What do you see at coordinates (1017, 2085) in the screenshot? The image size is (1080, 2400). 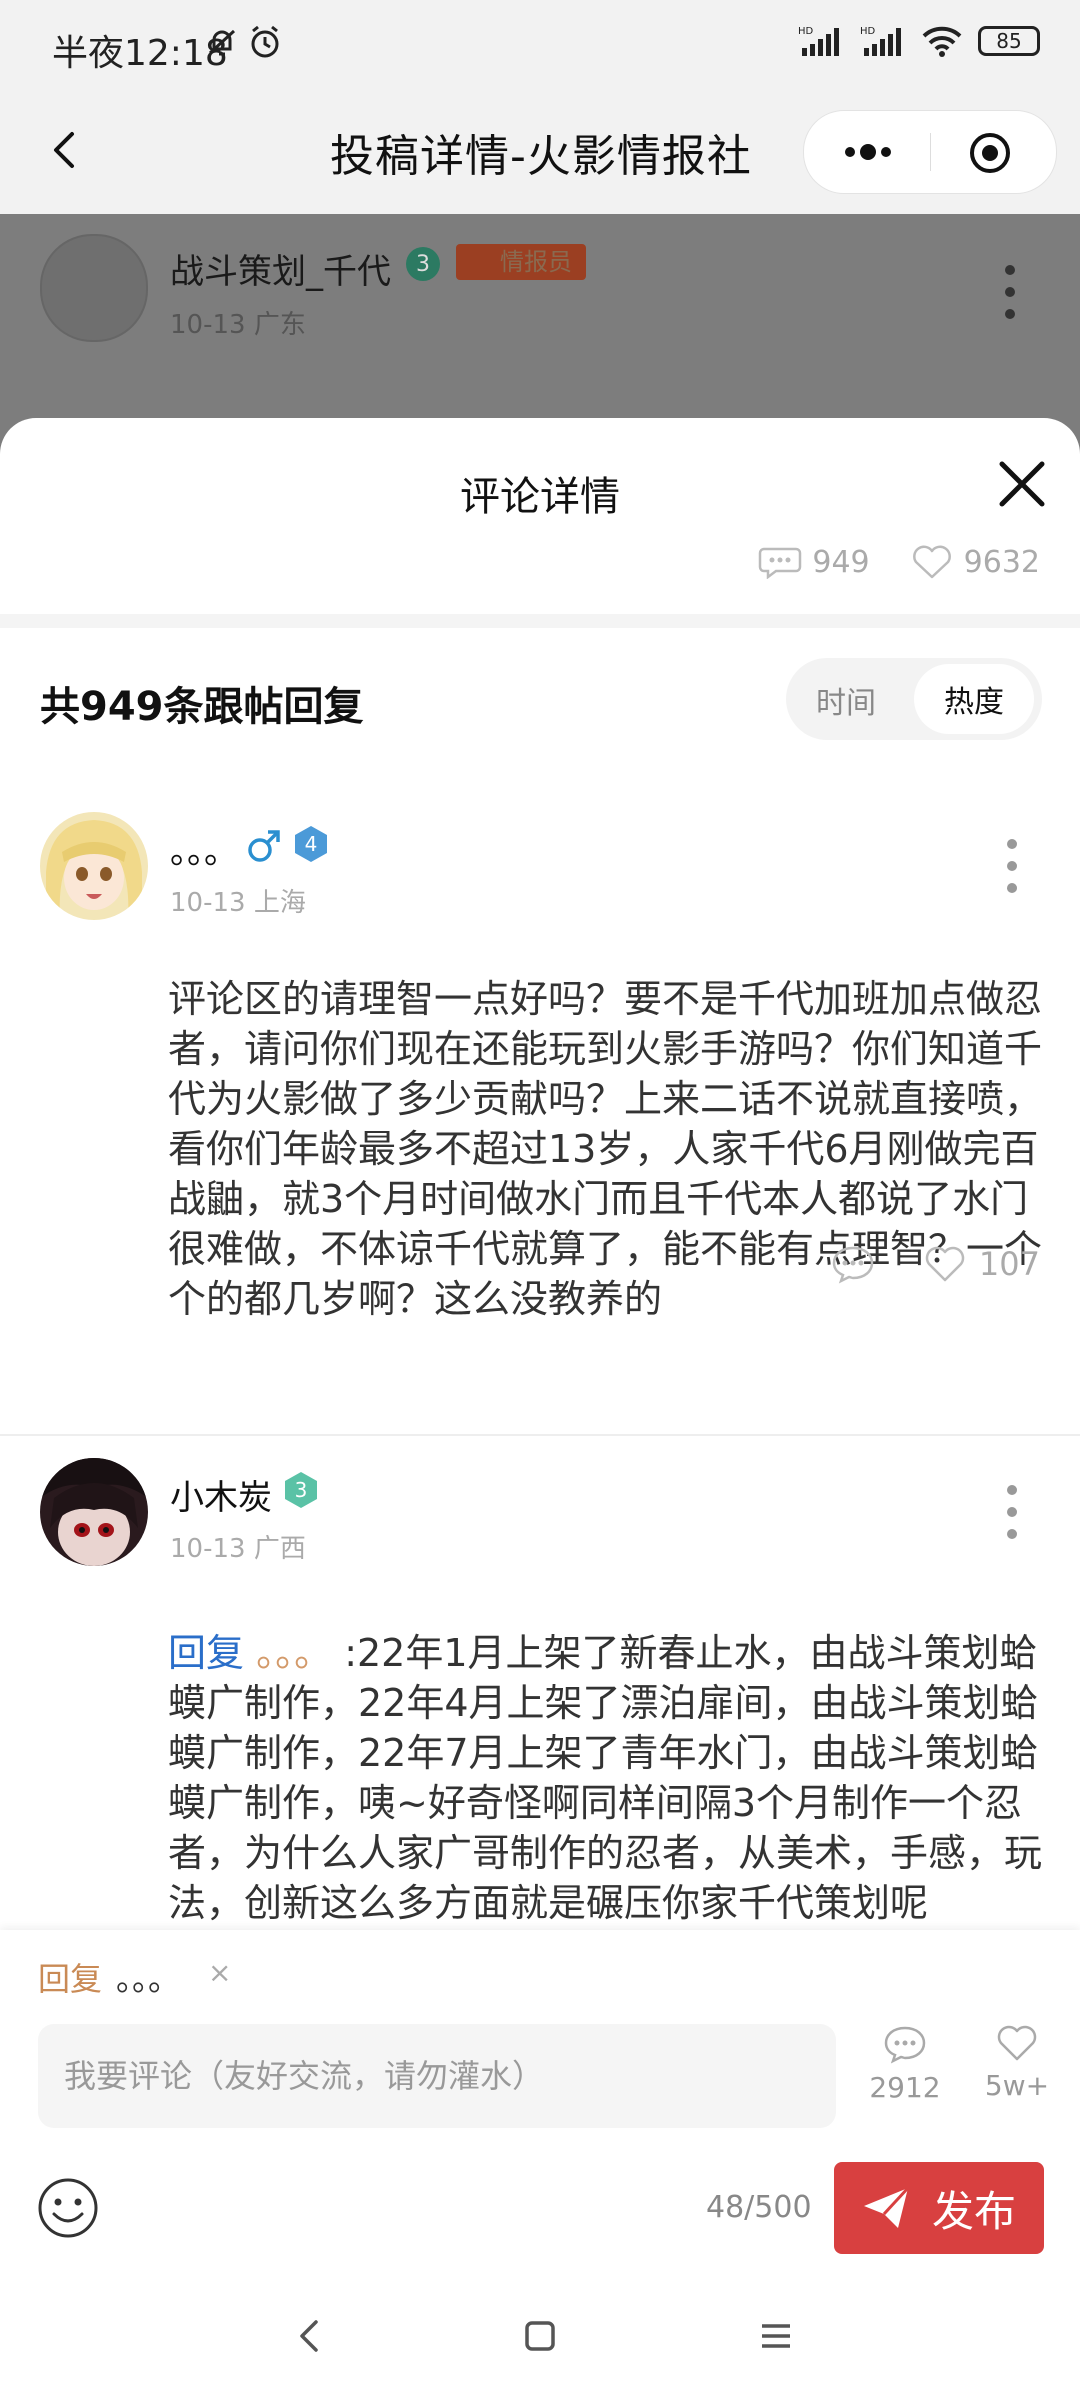 I see `like-count: 5w+` at bounding box center [1017, 2085].